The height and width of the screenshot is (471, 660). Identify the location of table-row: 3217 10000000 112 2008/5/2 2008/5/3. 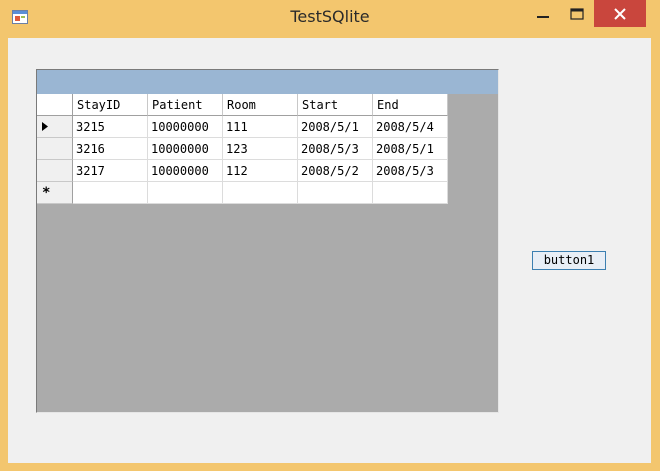
(242, 171).